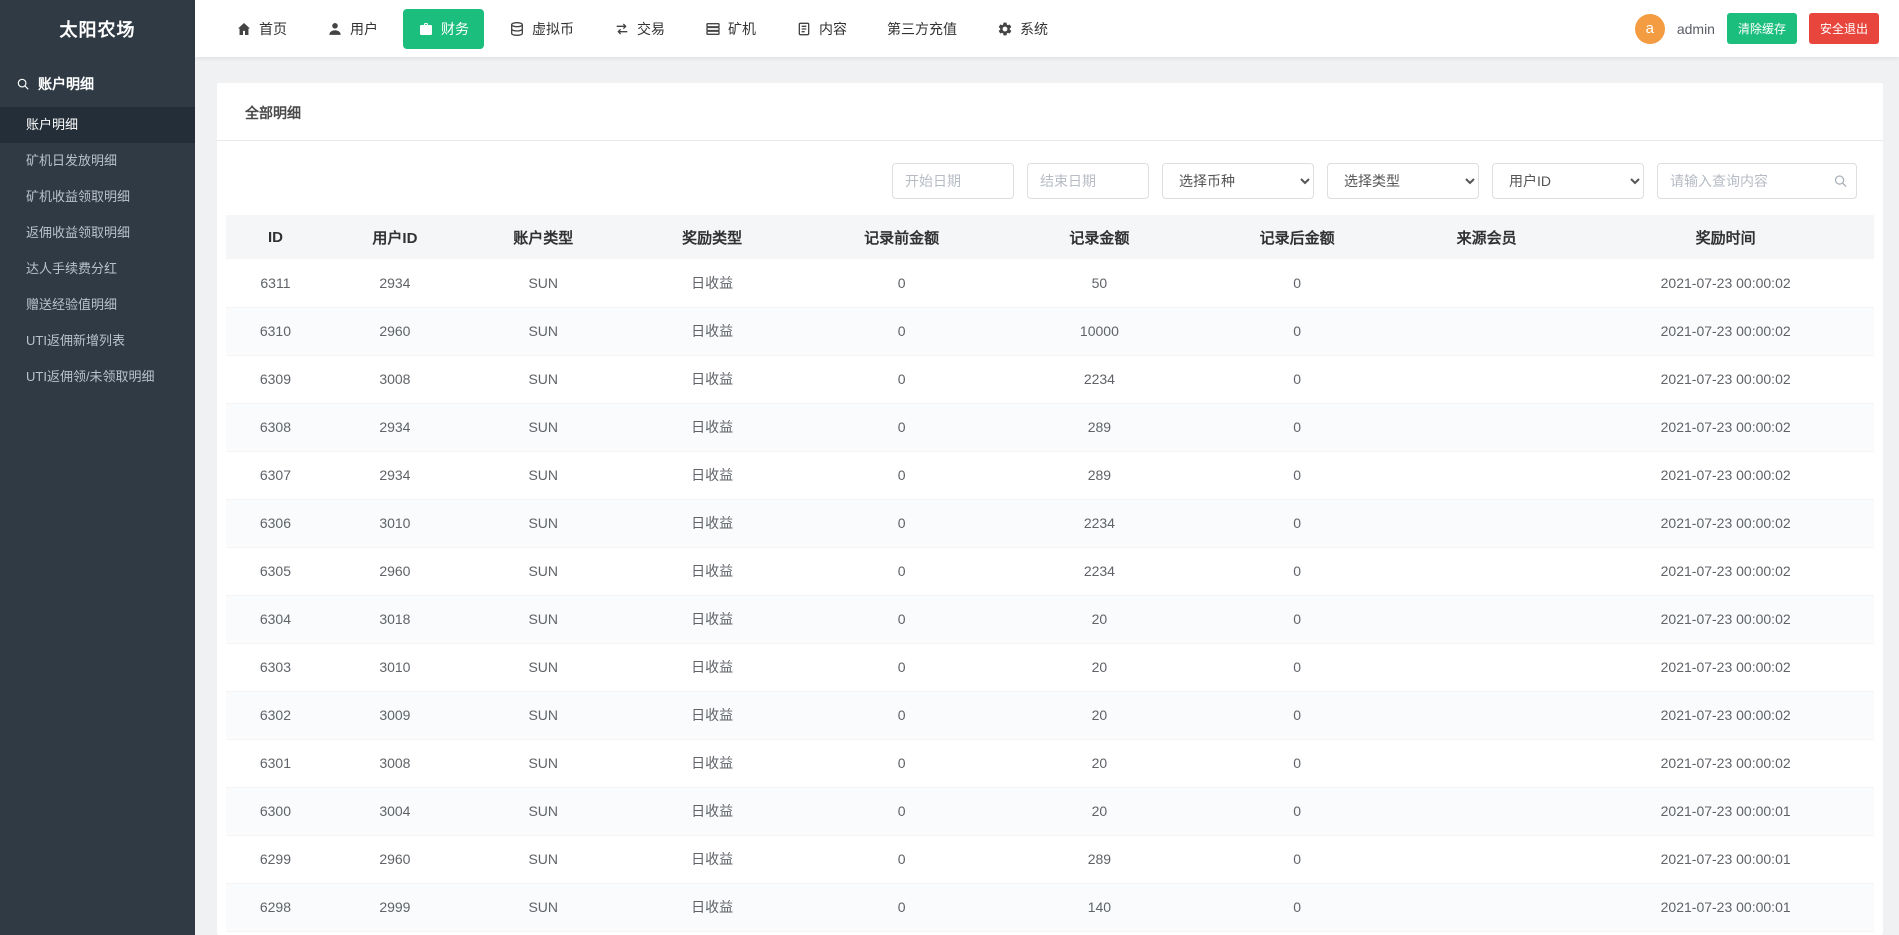  Describe the element at coordinates (712, 237) in the screenshot. I see `column-header: 奖励类型` at that location.